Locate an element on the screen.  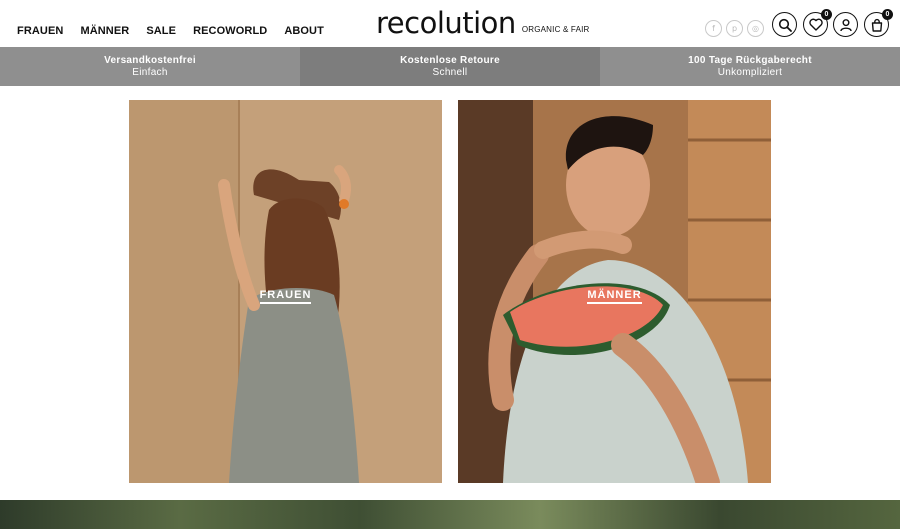
logo-tagline: ORGANIC & FAIR is located at coordinates (555, 29).